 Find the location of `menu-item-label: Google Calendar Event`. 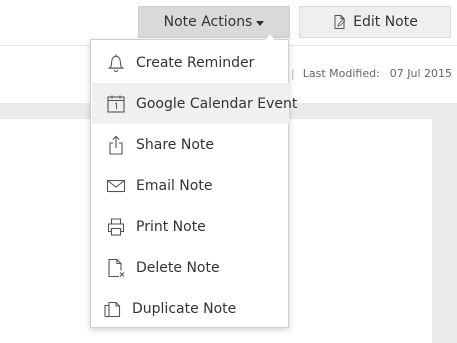

menu-item-label: Google Calendar Event is located at coordinates (217, 103).